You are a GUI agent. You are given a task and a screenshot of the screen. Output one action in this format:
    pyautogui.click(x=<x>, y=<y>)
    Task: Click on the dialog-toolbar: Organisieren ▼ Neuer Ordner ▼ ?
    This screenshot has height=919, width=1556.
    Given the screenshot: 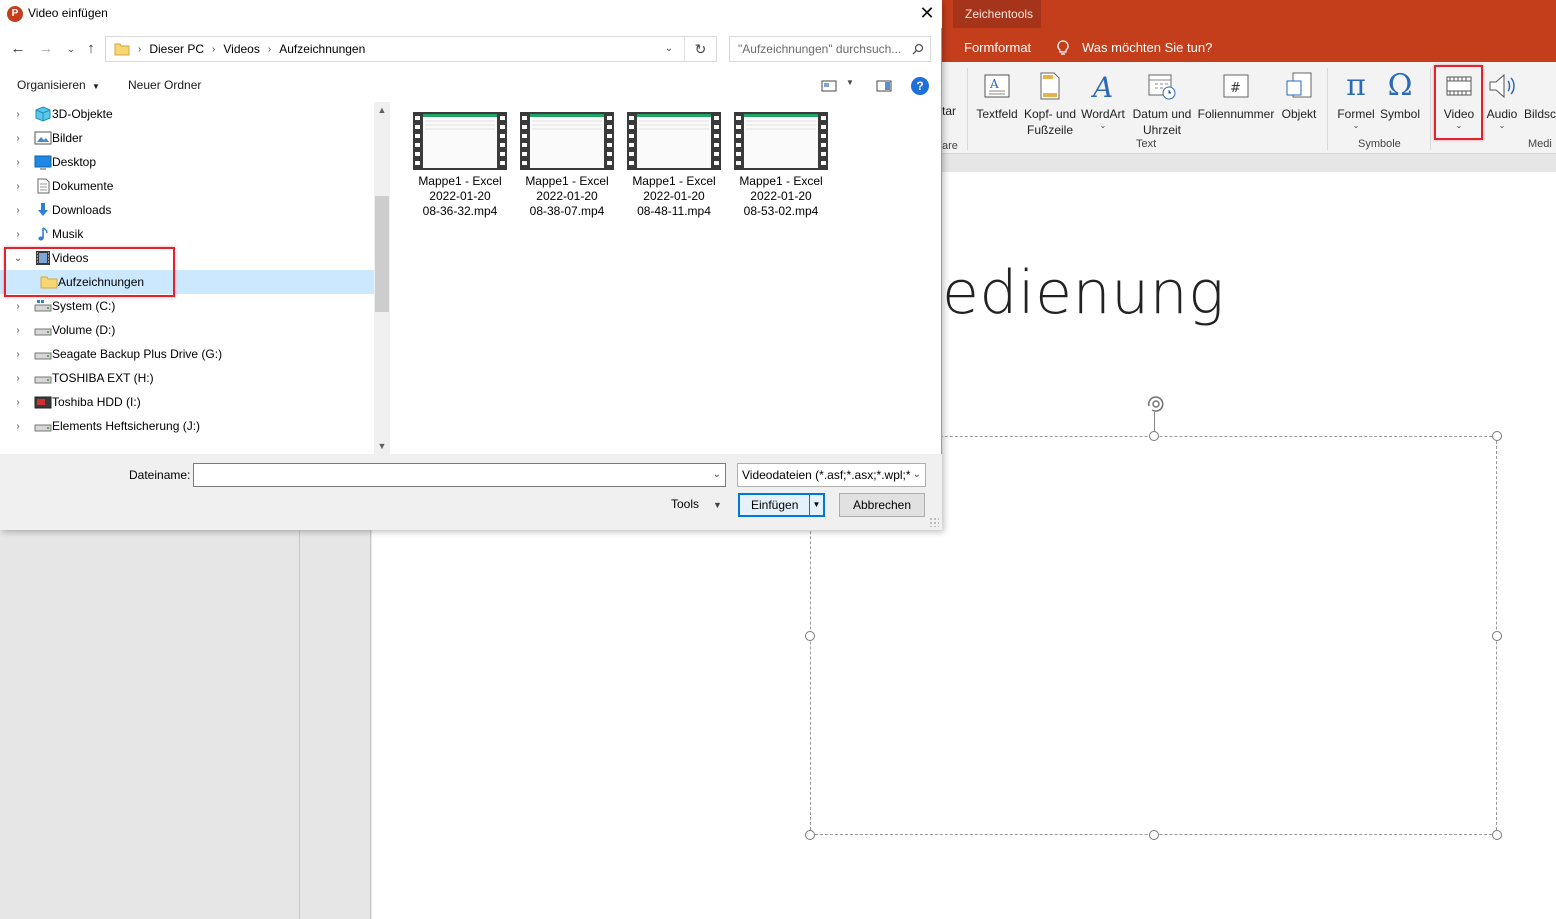 What is the action you would take?
    pyautogui.click(x=471, y=86)
    